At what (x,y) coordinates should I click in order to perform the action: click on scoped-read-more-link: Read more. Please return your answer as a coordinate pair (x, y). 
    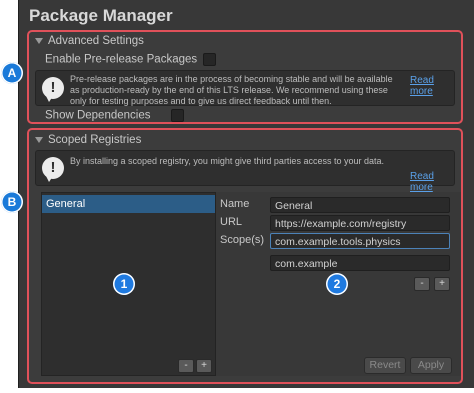
    Looking at the image, I should click on (432, 182).